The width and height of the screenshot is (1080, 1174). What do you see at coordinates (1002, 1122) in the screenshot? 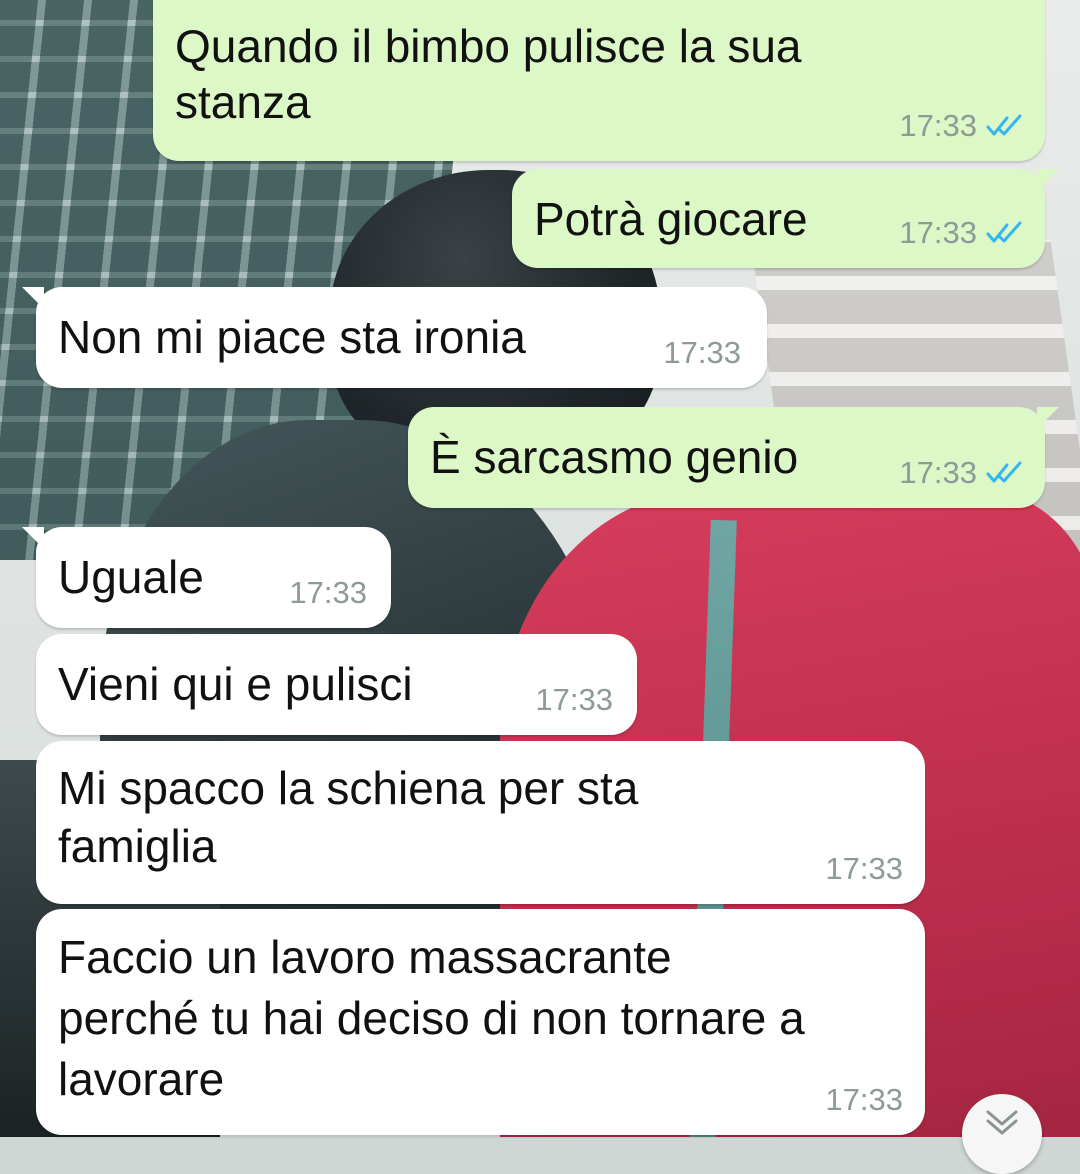
I see `double-chevron-down-icon` at bounding box center [1002, 1122].